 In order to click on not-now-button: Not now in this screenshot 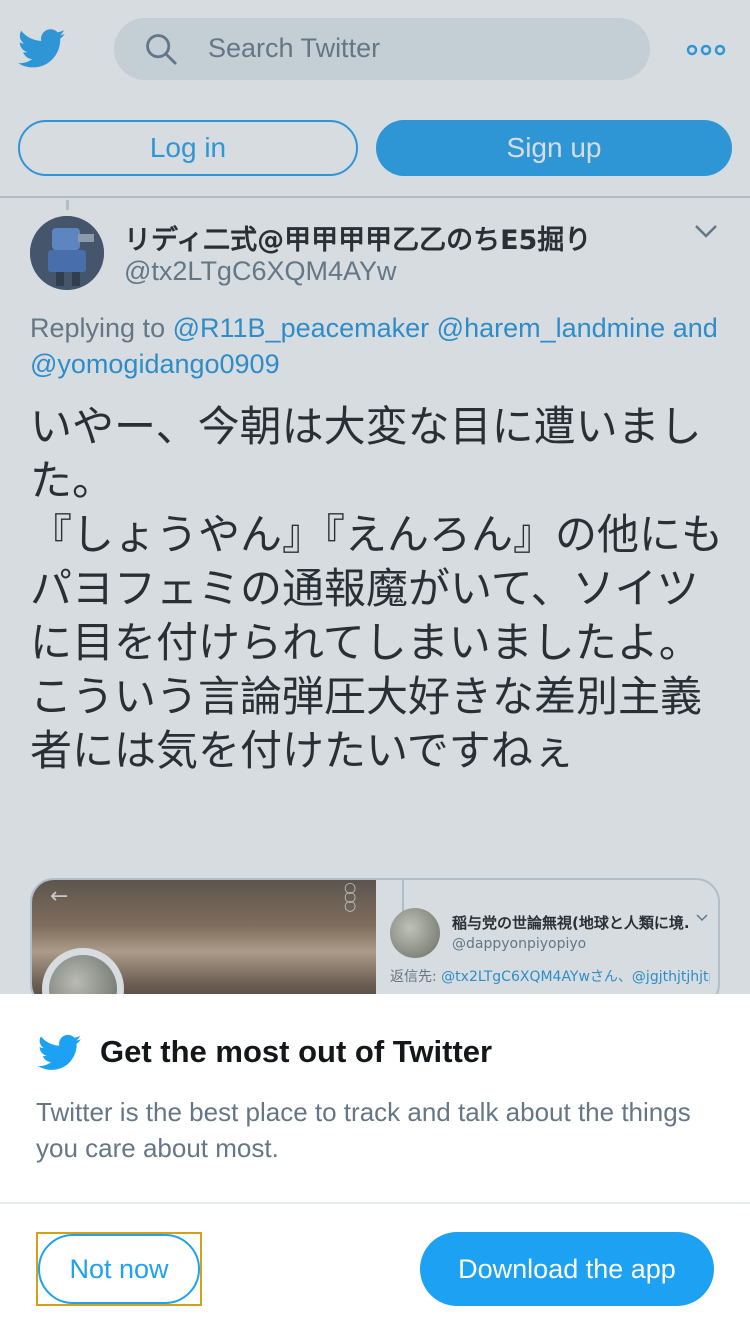, I will do `click(119, 1269)`.